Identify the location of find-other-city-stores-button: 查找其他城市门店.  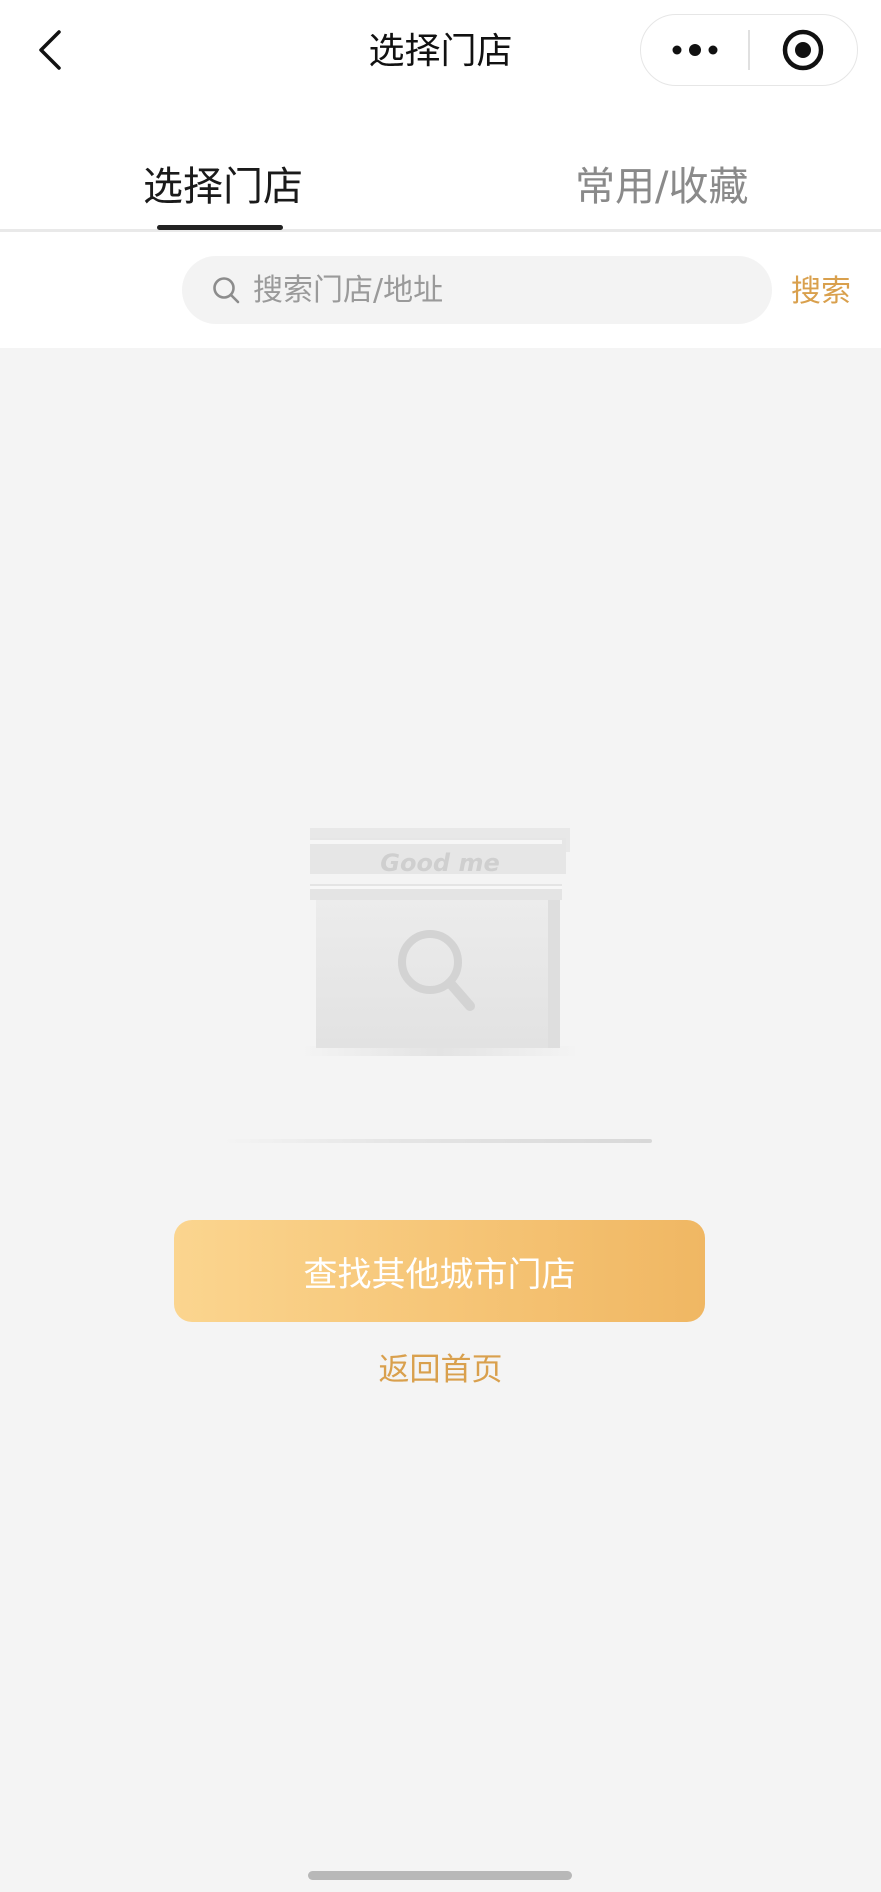
(439, 1271).